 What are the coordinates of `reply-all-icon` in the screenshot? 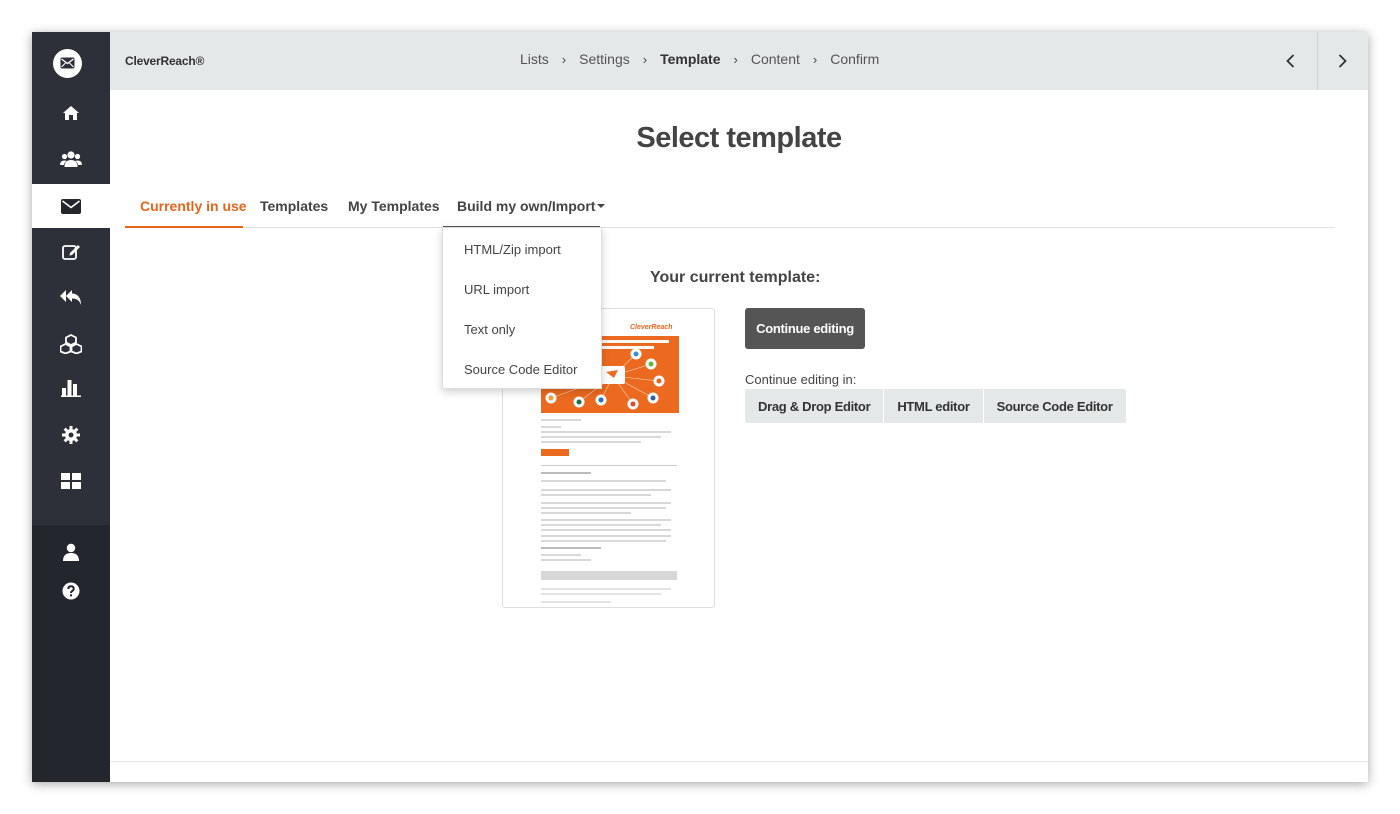 It's located at (71, 297).